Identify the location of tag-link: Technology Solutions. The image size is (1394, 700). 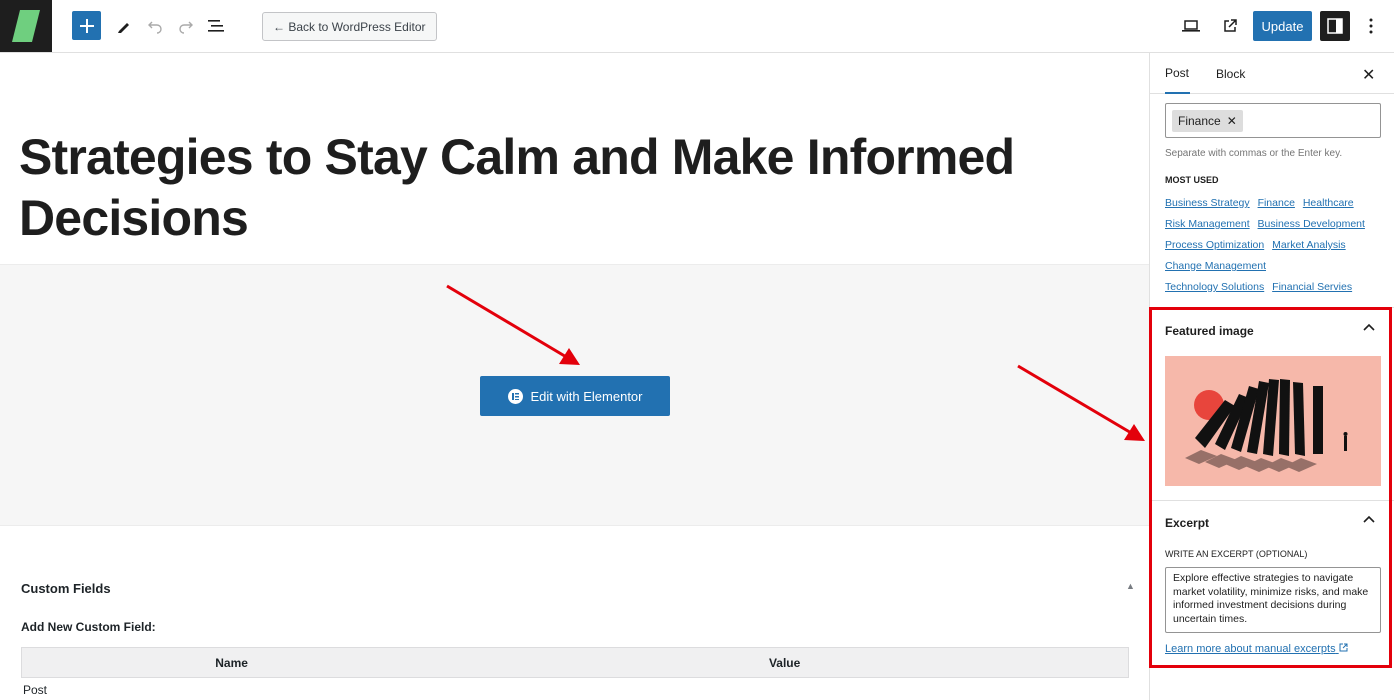
(1214, 287).